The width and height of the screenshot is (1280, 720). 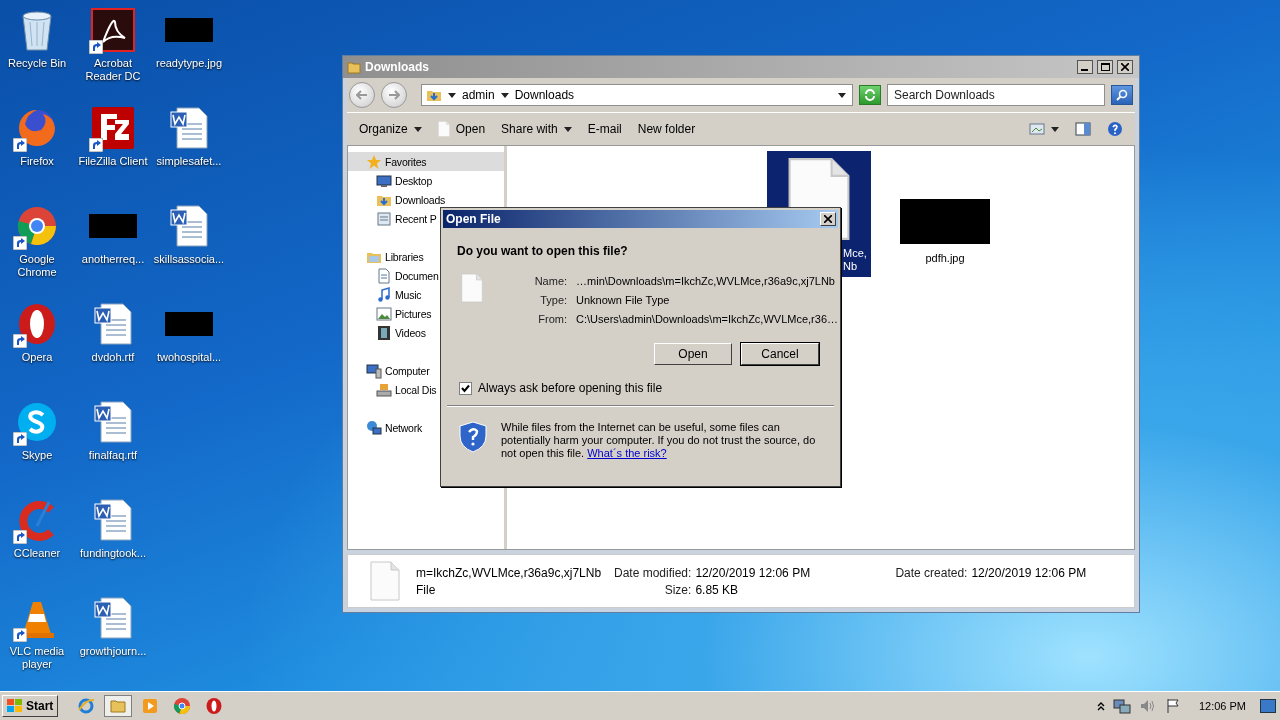 I want to click on desktop-icon-label: Firefox, so click(x=37, y=161).